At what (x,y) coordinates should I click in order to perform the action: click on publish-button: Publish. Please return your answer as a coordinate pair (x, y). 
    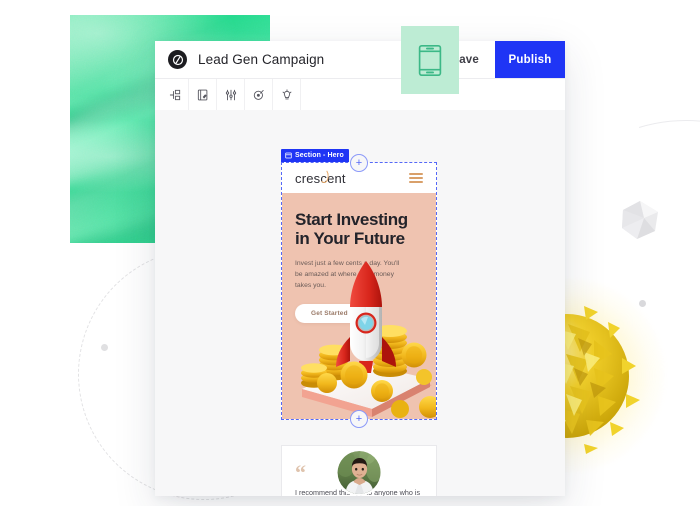
    Looking at the image, I should click on (530, 59).